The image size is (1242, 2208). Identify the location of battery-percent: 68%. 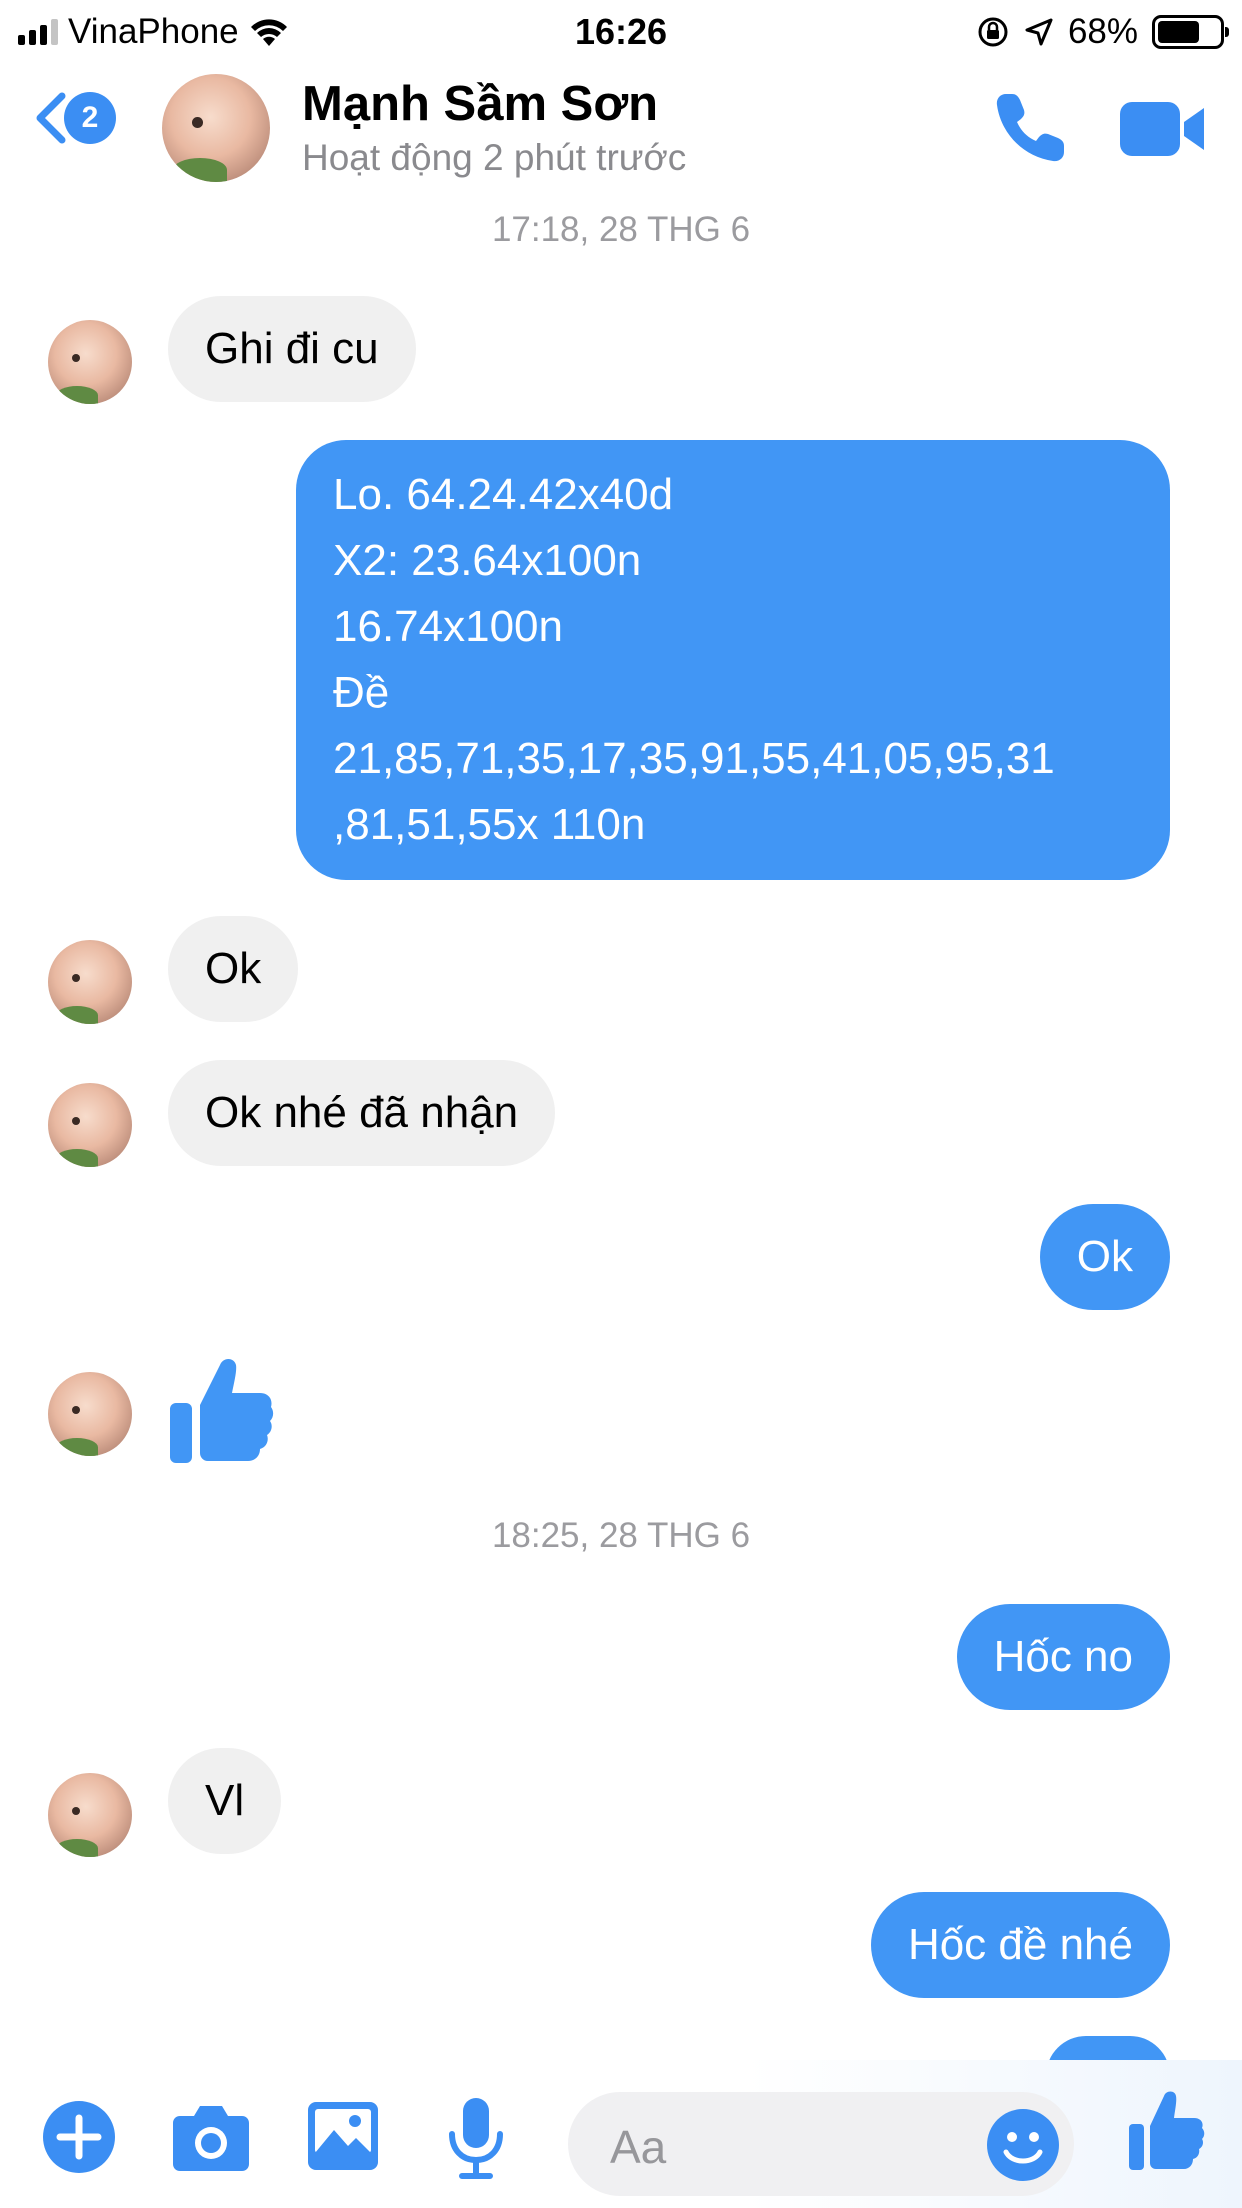
(1102, 31).